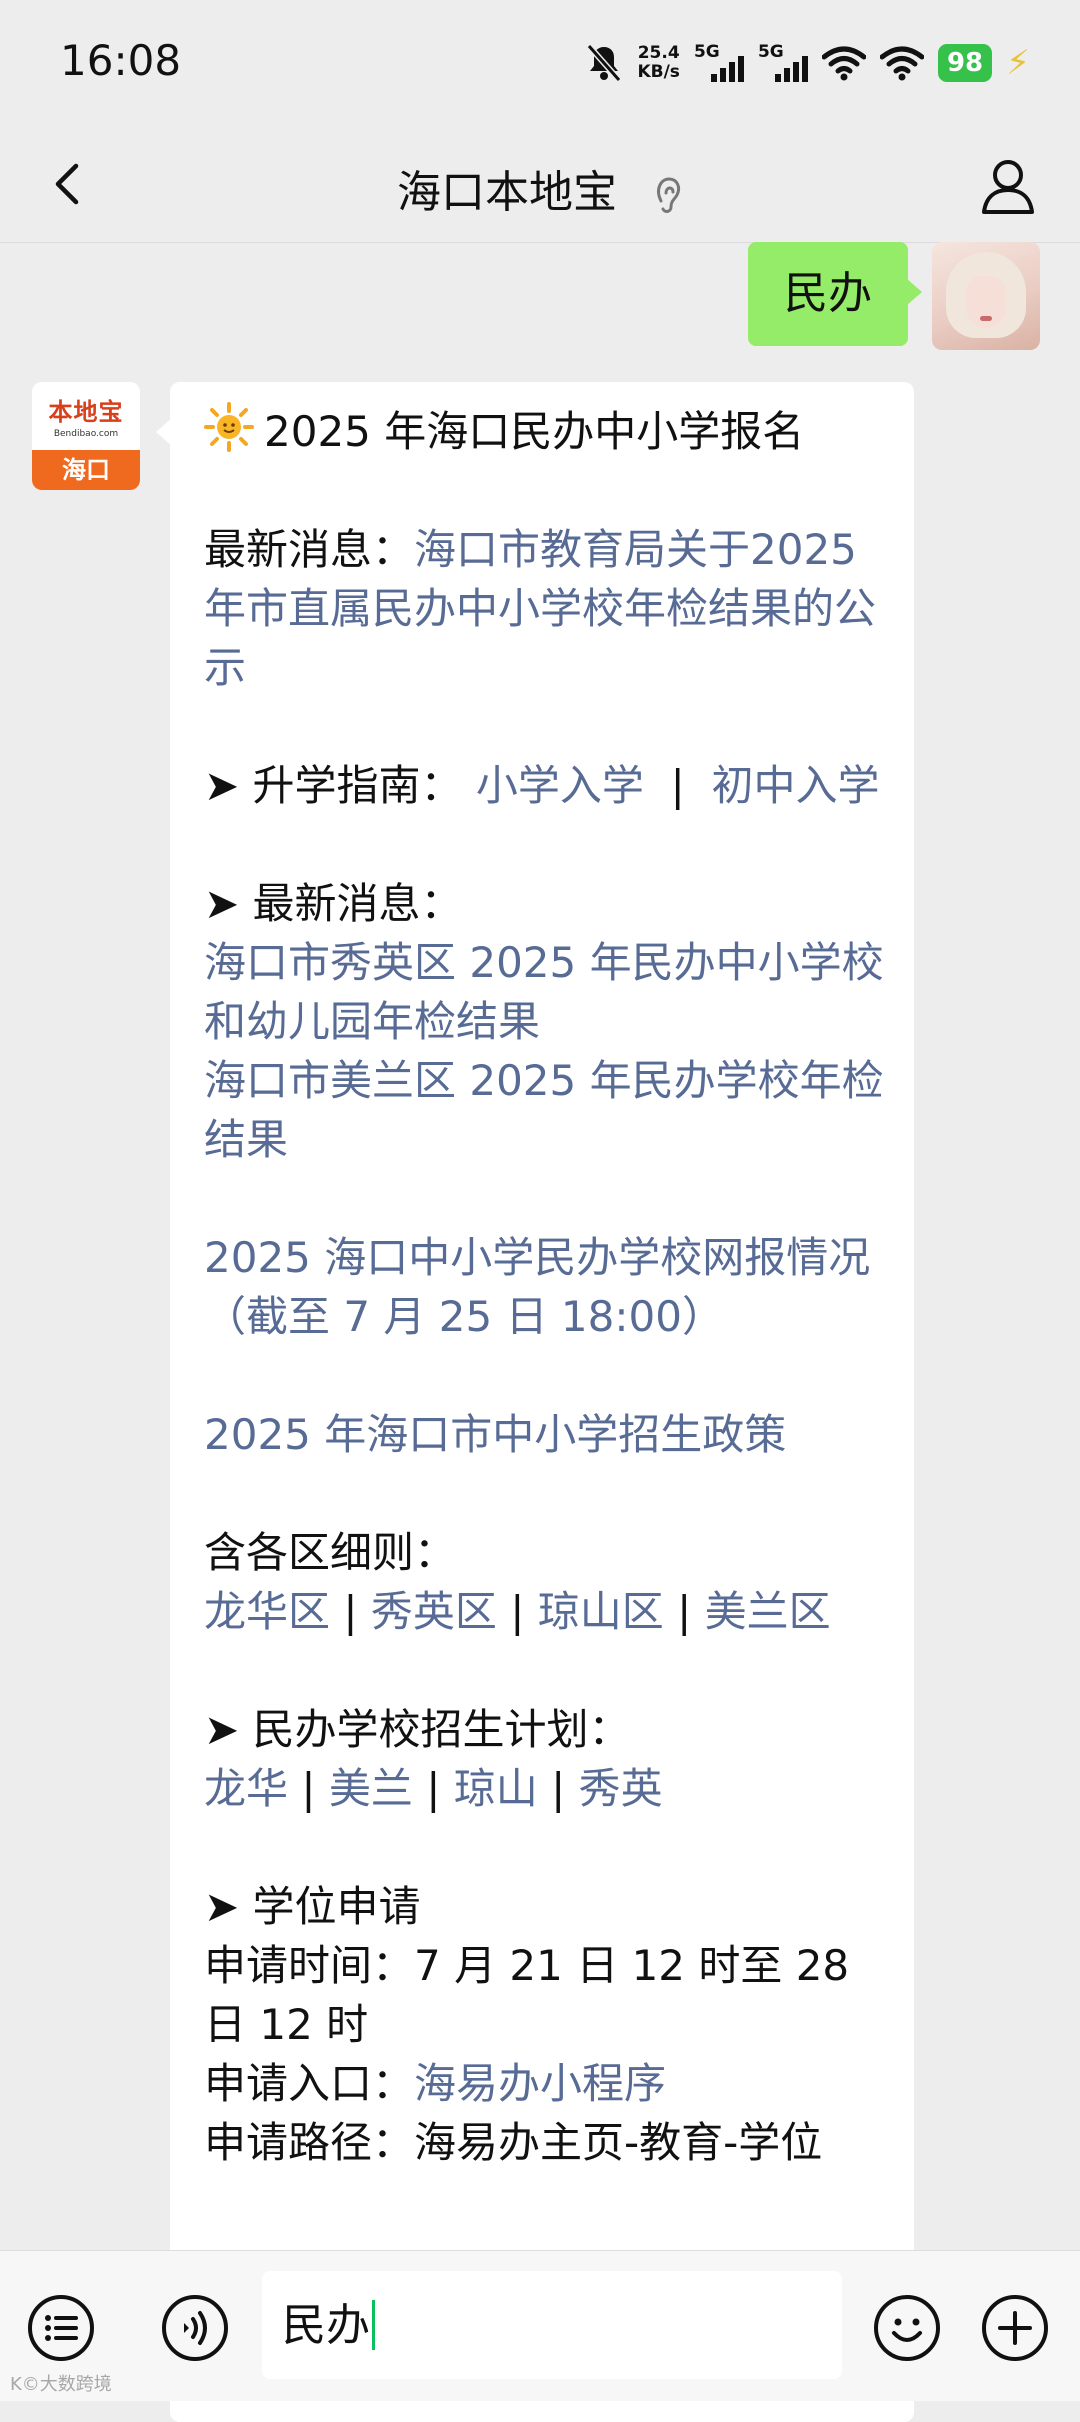 This screenshot has width=1080, height=2422. What do you see at coordinates (86, 470) in the screenshot?
I see `bot-avatar-city: 海口` at bounding box center [86, 470].